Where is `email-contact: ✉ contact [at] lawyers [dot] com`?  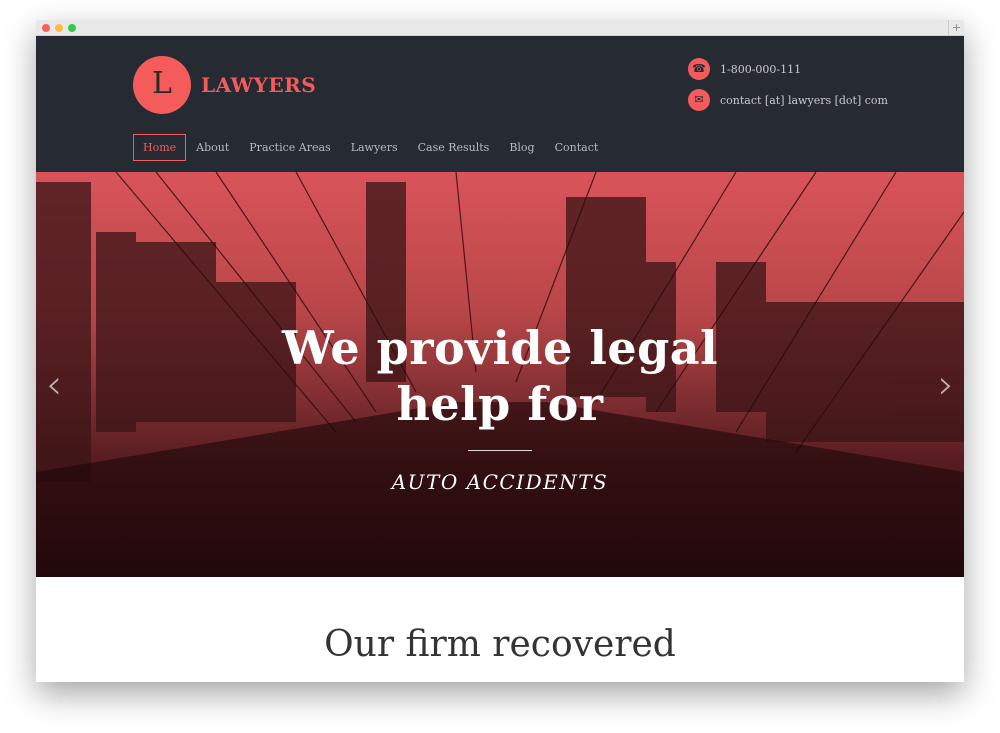
email-contact: ✉ contact [at] lawyers [dot] com is located at coordinates (788, 100).